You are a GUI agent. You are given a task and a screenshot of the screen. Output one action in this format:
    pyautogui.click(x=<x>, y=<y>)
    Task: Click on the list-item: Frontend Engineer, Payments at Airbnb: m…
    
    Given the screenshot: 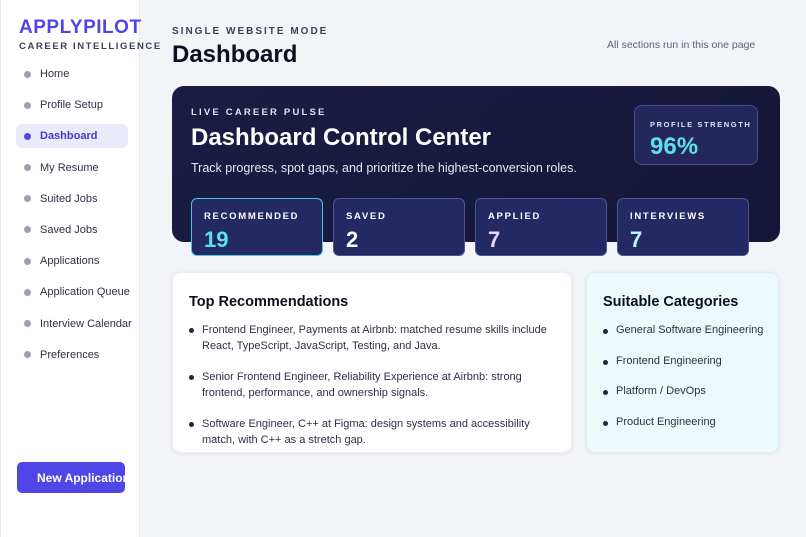 What is the action you would take?
    pyautogui.click(x=368, y=338)
    